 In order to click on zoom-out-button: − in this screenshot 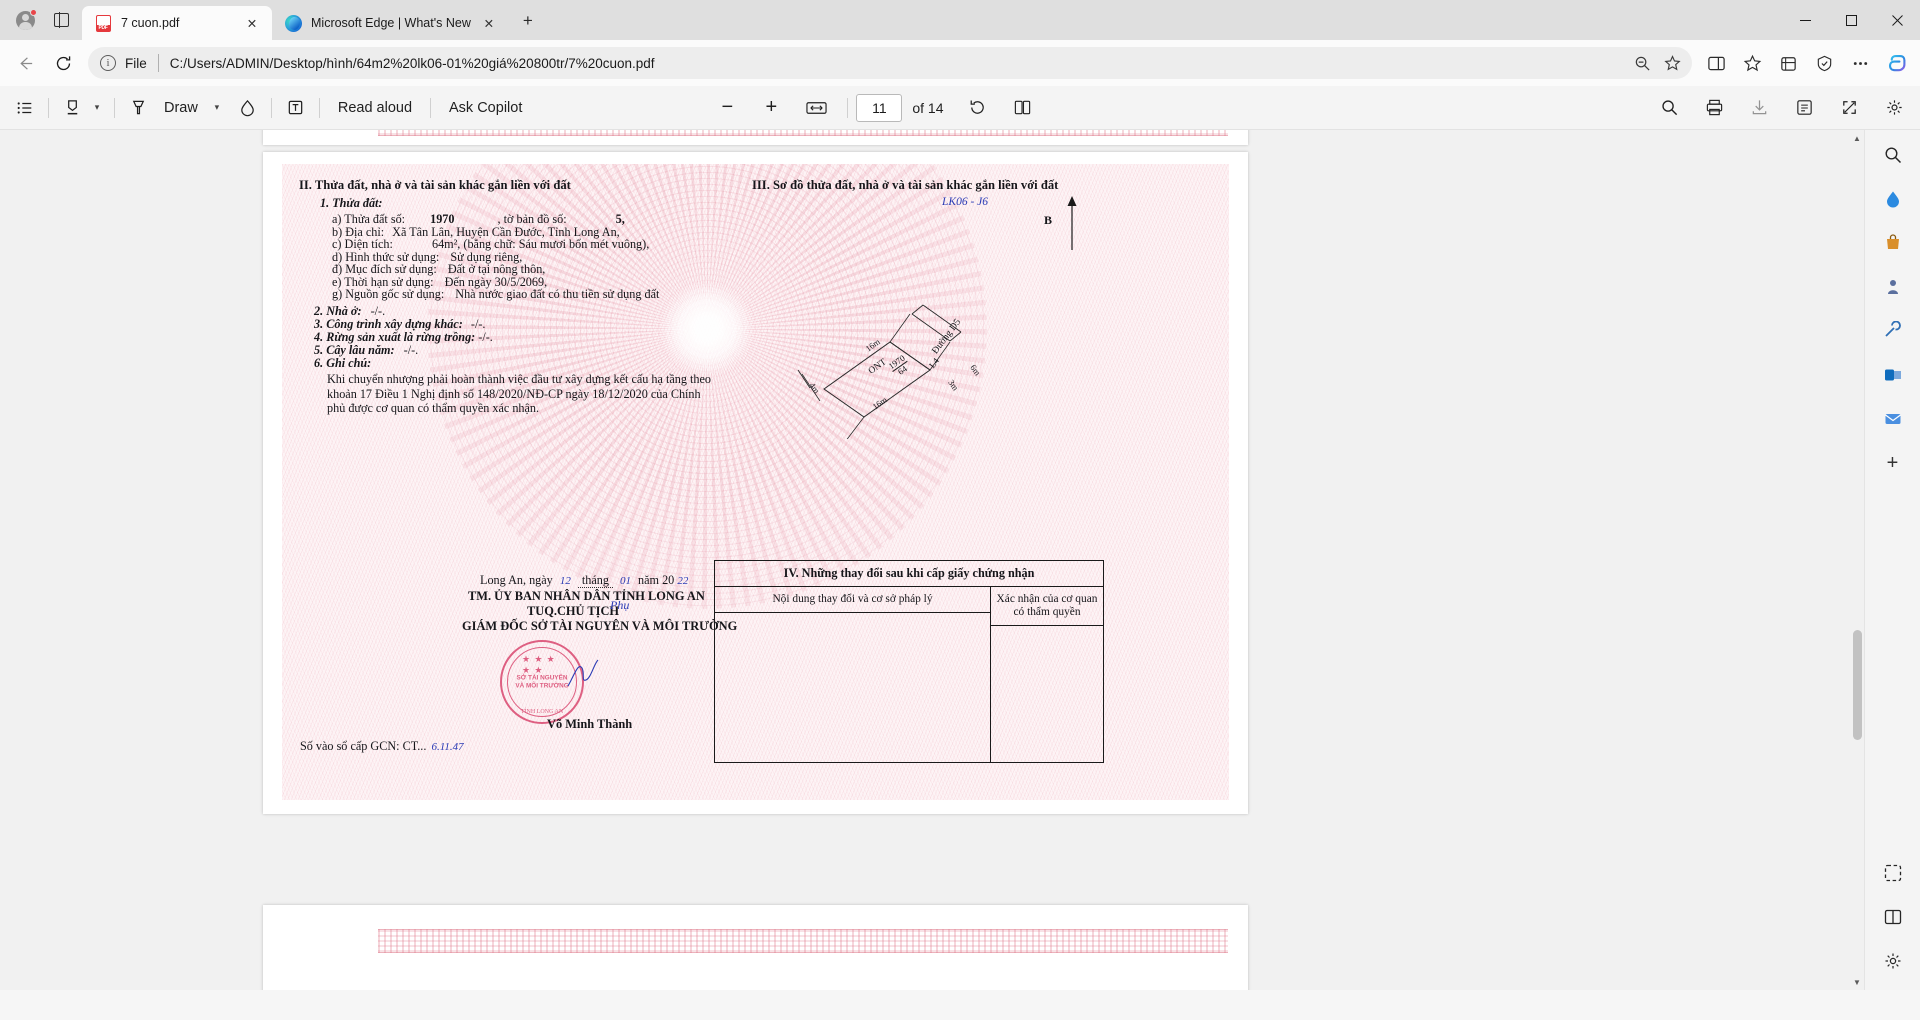, I will do `click(727, 108)`.